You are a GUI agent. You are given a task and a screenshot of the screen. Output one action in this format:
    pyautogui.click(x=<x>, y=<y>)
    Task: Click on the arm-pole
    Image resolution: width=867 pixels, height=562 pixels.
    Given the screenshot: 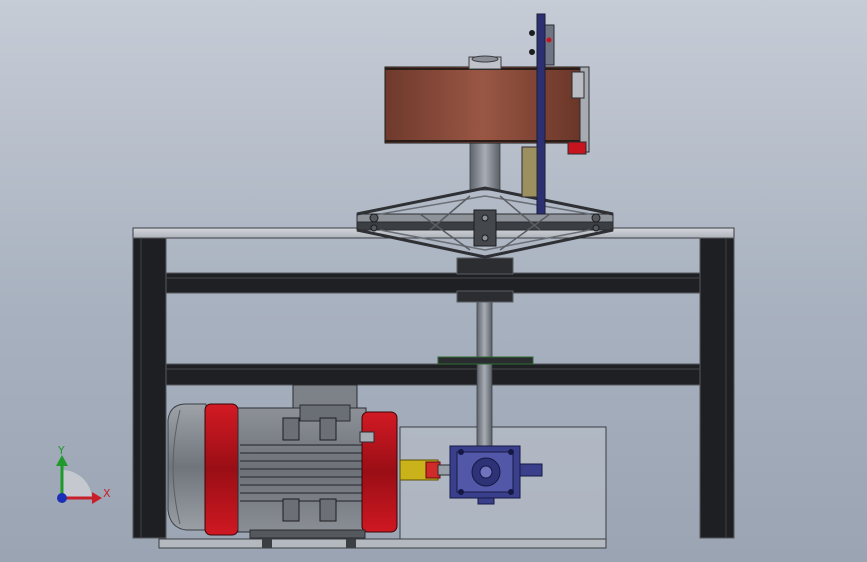 What is the action you would take?
    pyautogui.click(x=541, y=114)
    